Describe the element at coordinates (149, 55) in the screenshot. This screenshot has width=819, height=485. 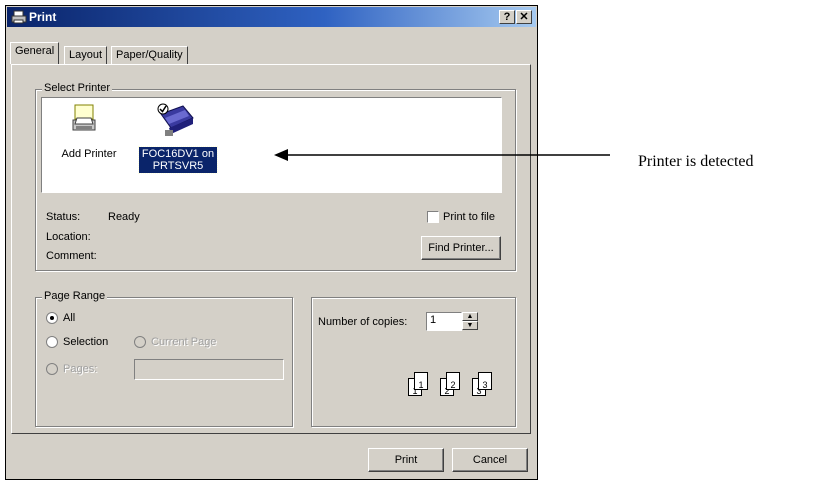
I see `tab-paper-quality: Paper/Quality` at that location.